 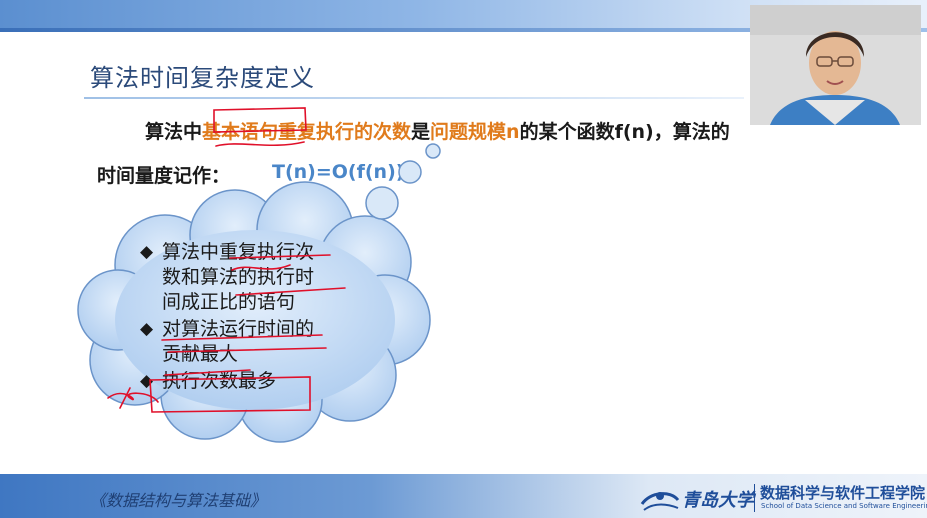 I want to click on presenter-webcam, so click(x=835, y=65).